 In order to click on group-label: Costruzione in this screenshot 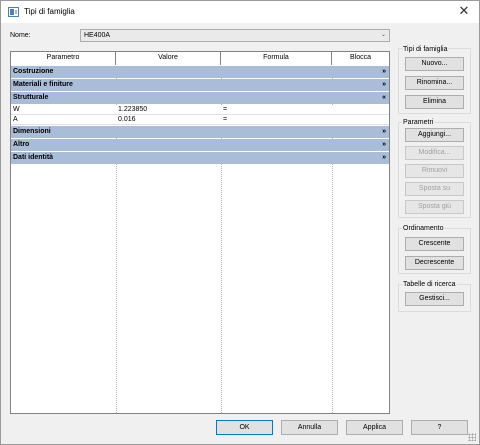, I will do `click(33, 71)`.